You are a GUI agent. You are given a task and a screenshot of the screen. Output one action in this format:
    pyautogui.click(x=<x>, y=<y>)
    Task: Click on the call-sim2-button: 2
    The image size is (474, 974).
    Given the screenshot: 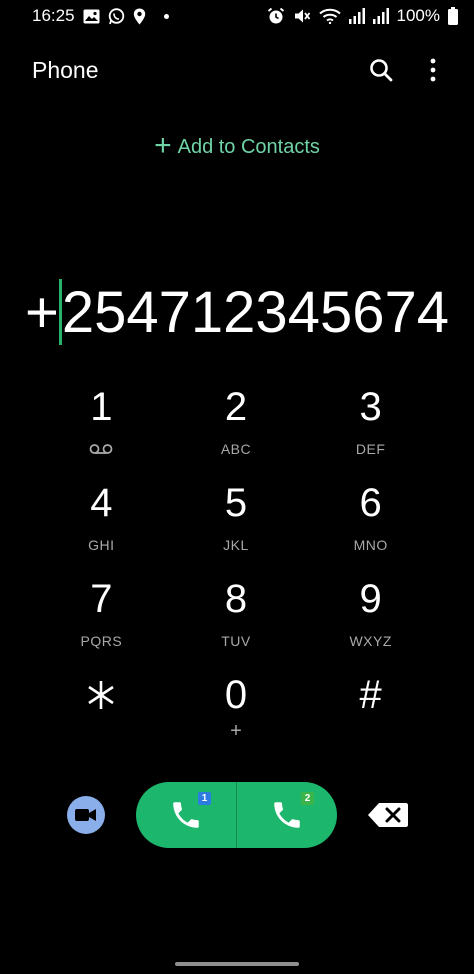 What is the action you would take?
    pyautogui.click(x=287, y=815)
    